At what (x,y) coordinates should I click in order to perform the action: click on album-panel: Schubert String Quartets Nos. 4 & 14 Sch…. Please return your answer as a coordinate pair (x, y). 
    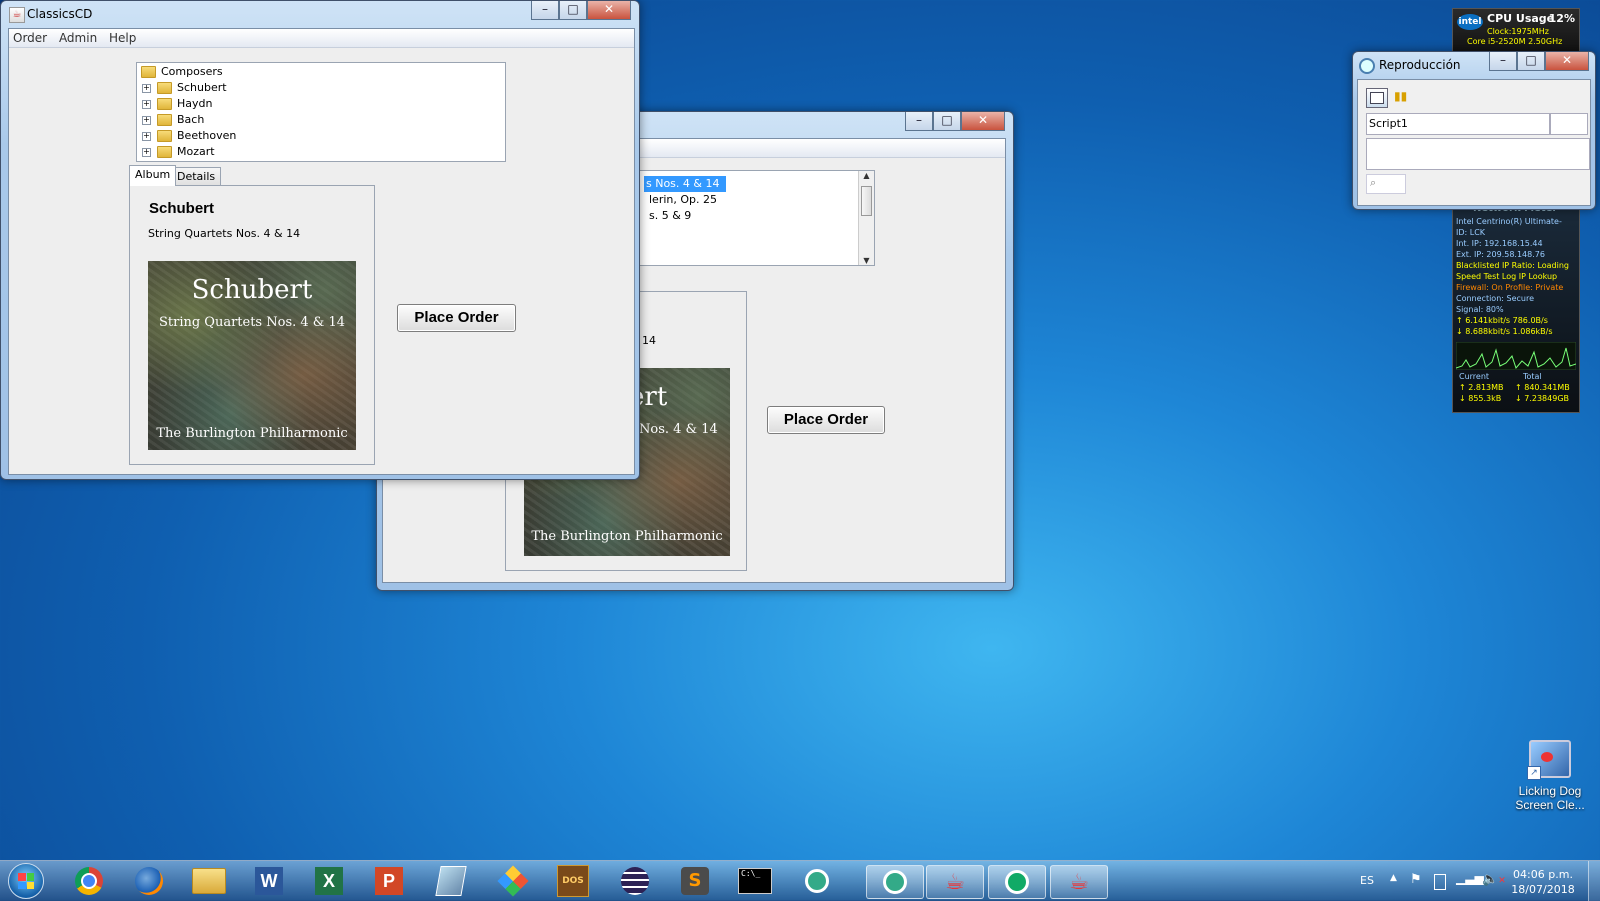
    Looking at the image, I should click on (252, 325).